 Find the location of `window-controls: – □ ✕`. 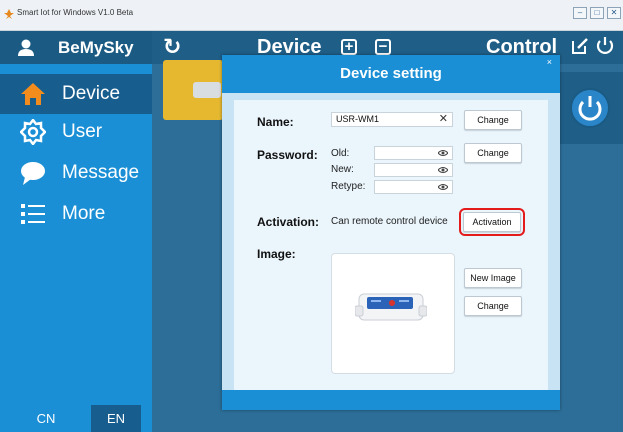

window-controls: – □ ✕ is located at coordinates (597, 13).